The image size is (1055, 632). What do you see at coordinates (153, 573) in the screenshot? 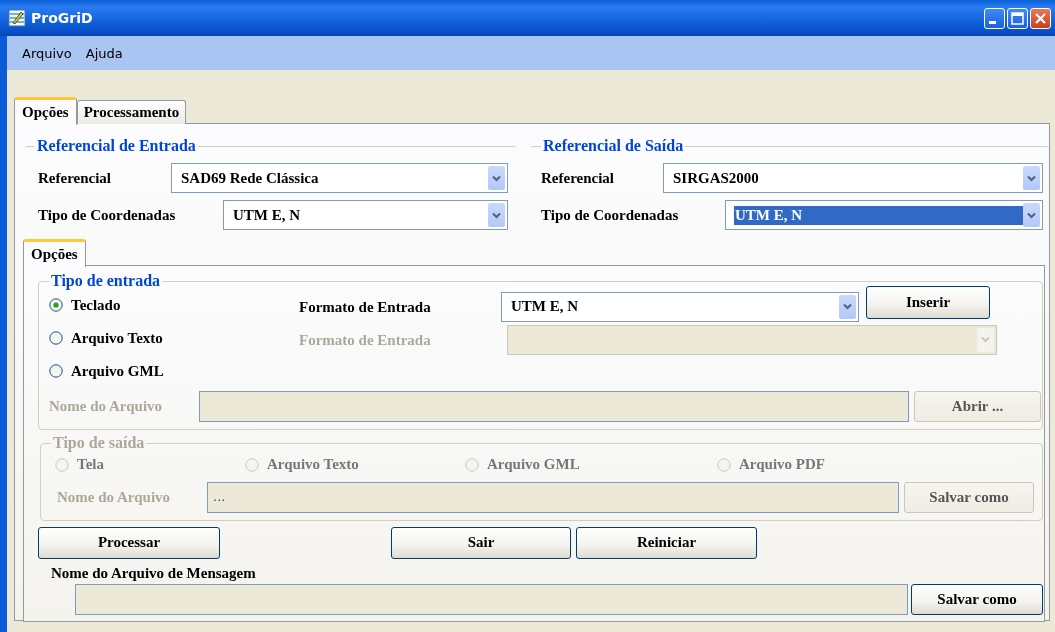
I see `field-label: Nome do Arquivo de Mensagem` at bounding box center [153, 573].